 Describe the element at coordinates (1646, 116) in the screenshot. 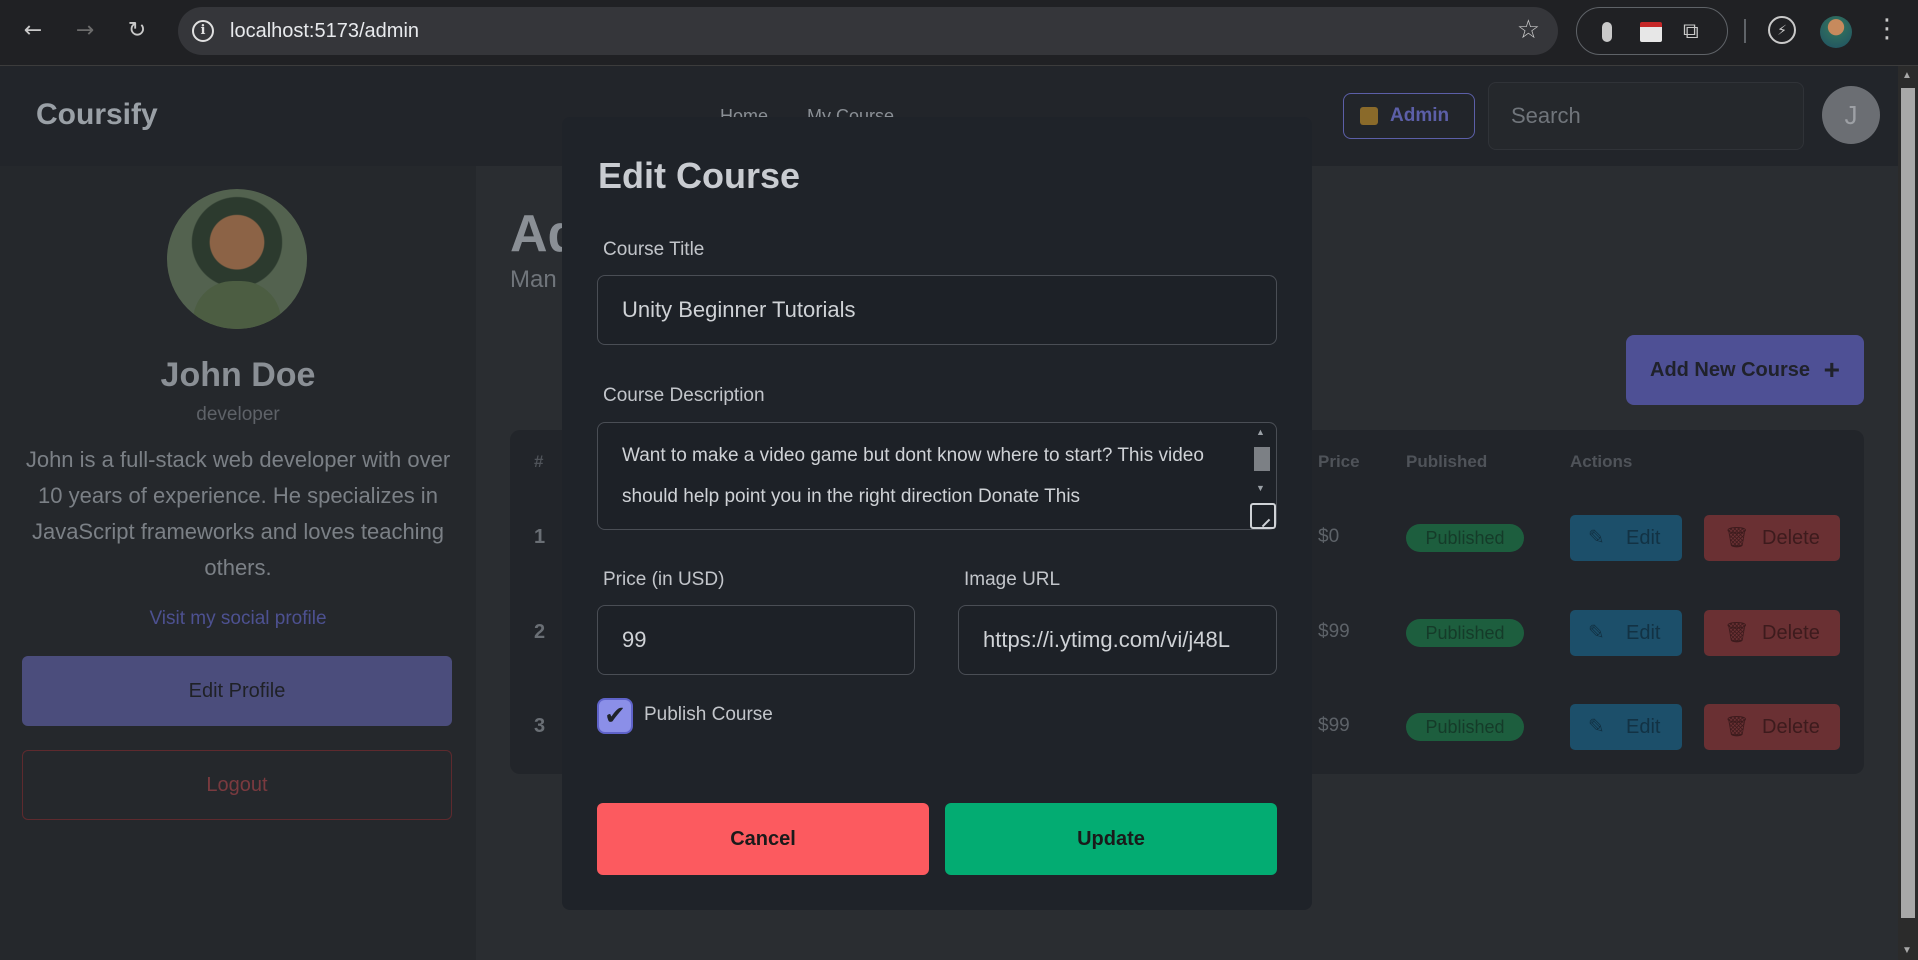

I see `search-input: Search` at that location.